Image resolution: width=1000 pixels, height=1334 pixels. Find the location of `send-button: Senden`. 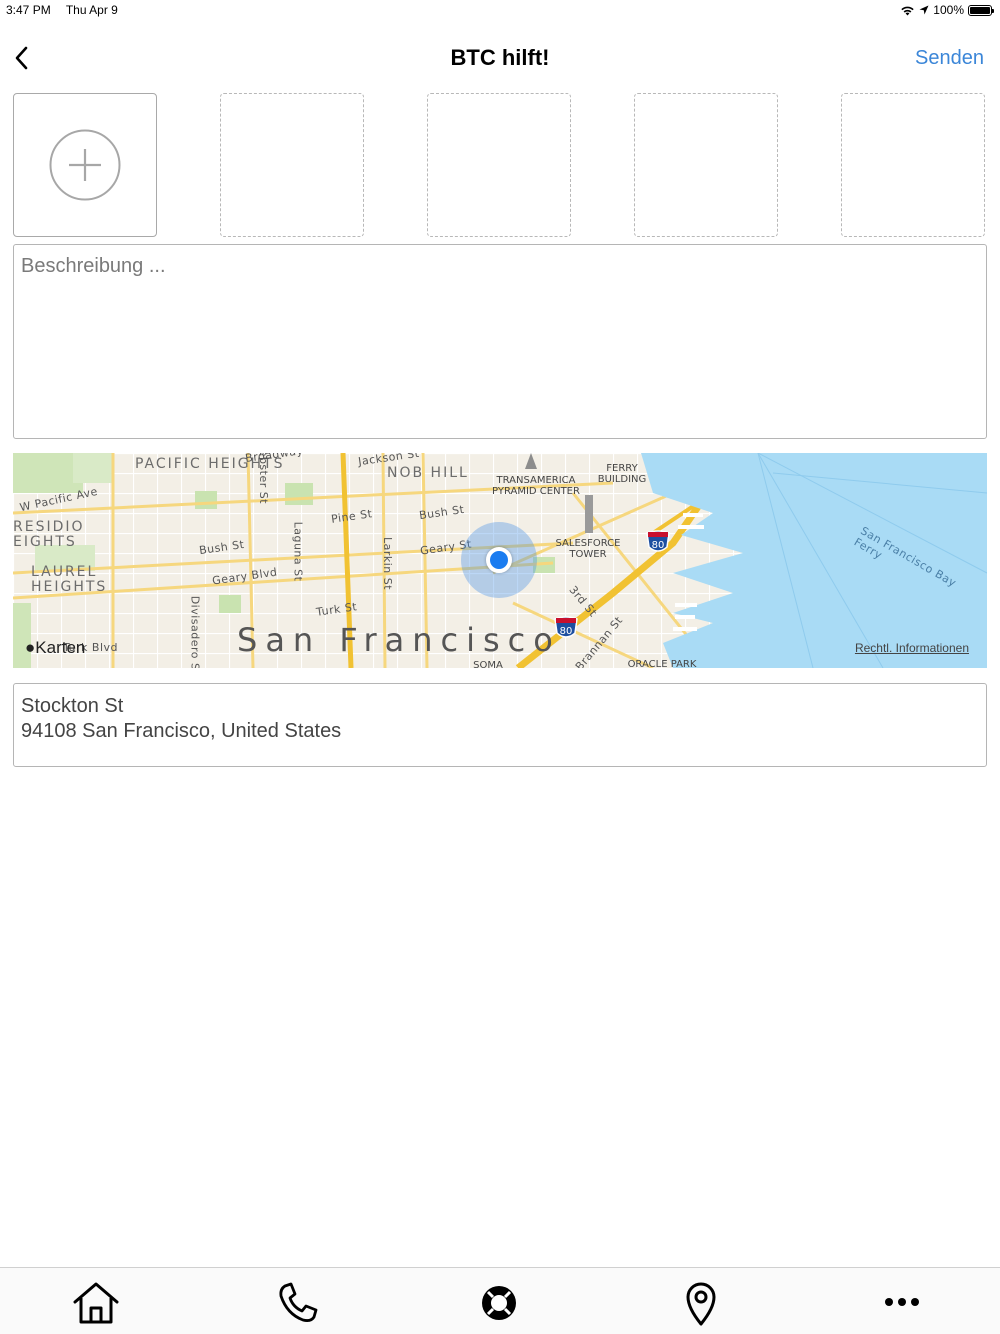

send-button: Senden is located at coordinates (949, 58).